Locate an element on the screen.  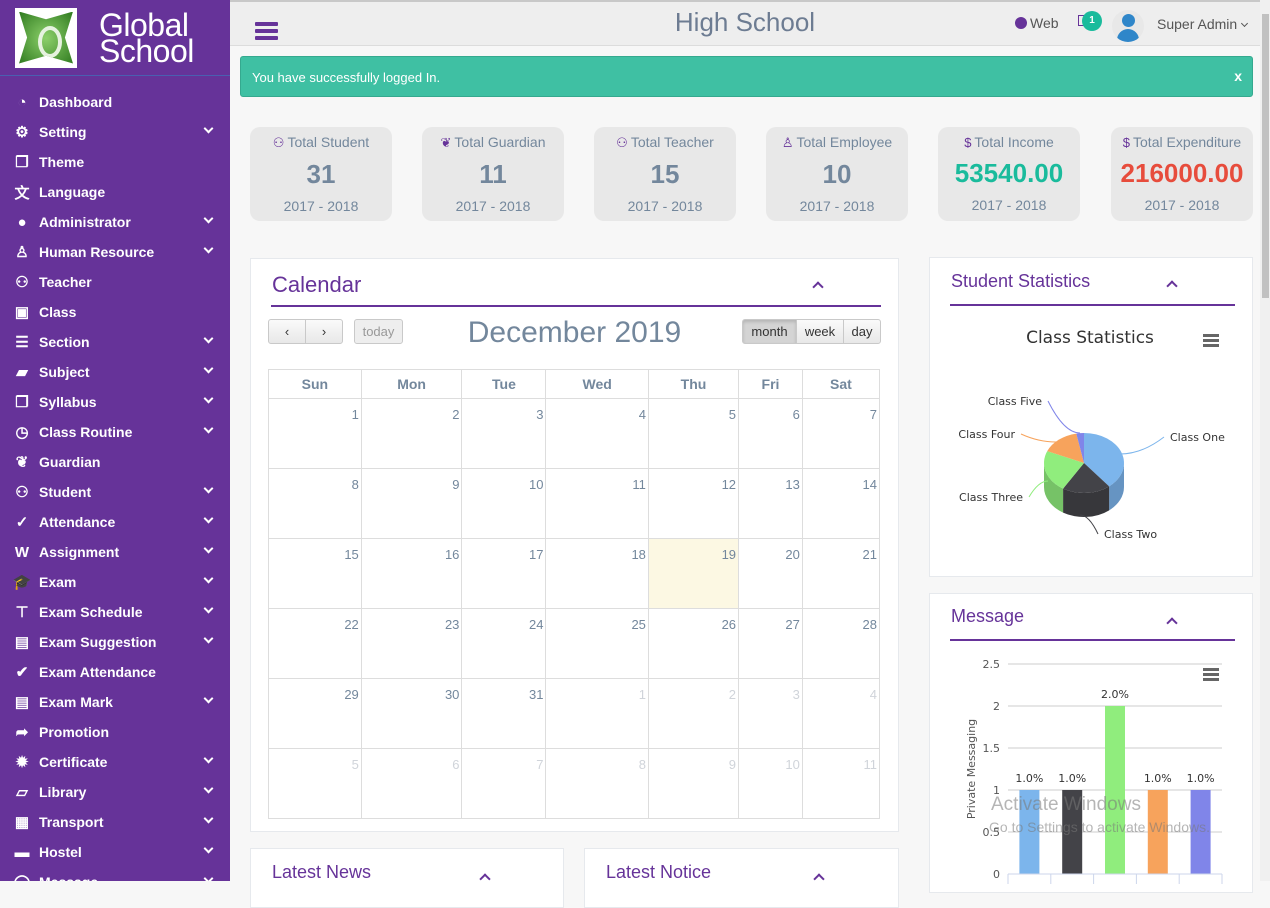
sidebar-item-exam-attendance: ✔ Exam Attendance is located at coordinates (115, 672).